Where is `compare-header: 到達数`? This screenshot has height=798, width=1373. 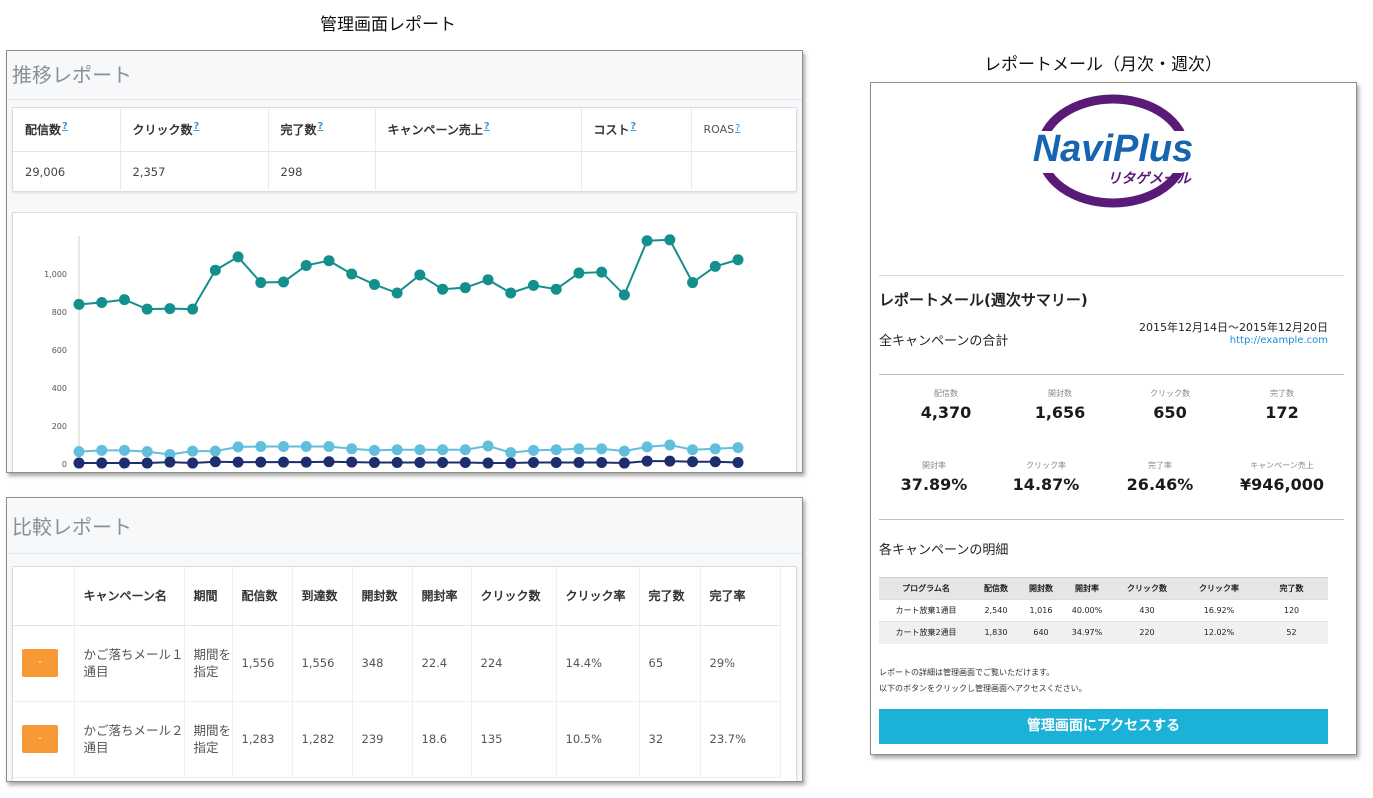 compare-header: 到達数 is located at coordinates (322, 596).